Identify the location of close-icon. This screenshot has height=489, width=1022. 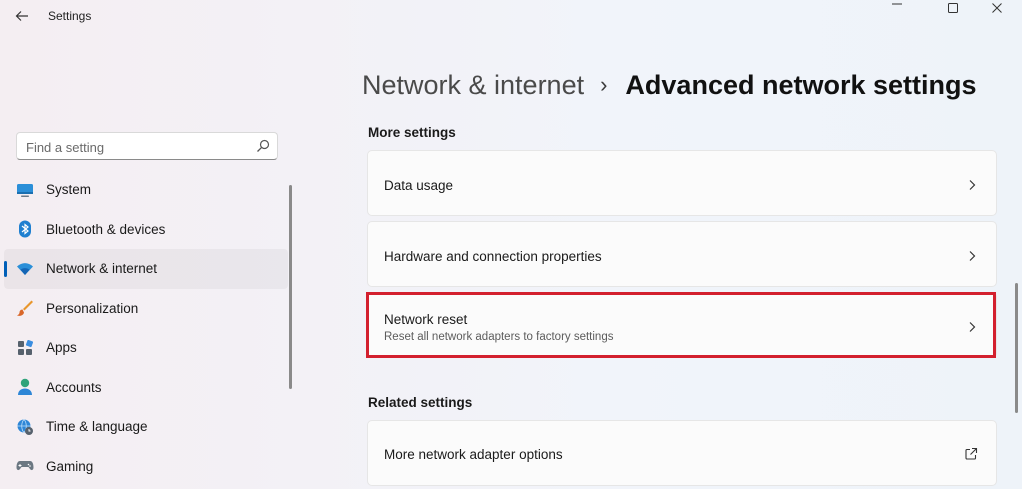
(997, 8).